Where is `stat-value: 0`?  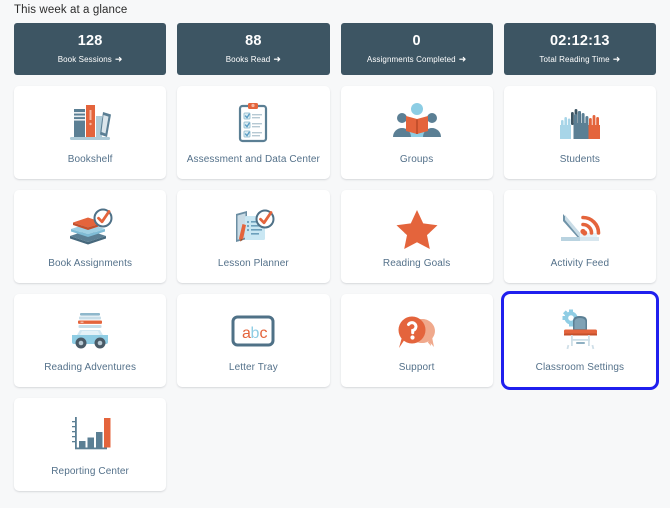 stat-value: 0 is located at coordinates (416, 40).